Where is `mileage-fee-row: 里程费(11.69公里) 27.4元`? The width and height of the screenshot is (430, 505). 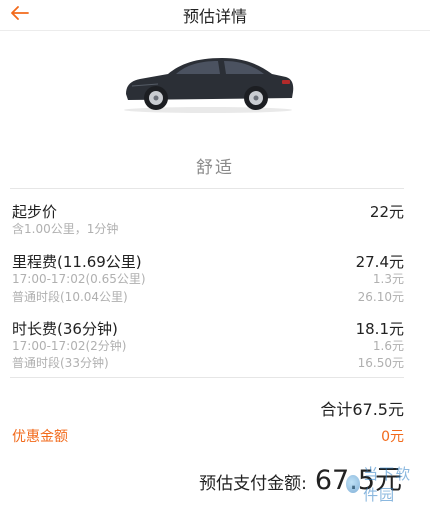 mileage-fee-row: 里程费(11.69公里) 27.4元 is located at coordinates (208, 261).